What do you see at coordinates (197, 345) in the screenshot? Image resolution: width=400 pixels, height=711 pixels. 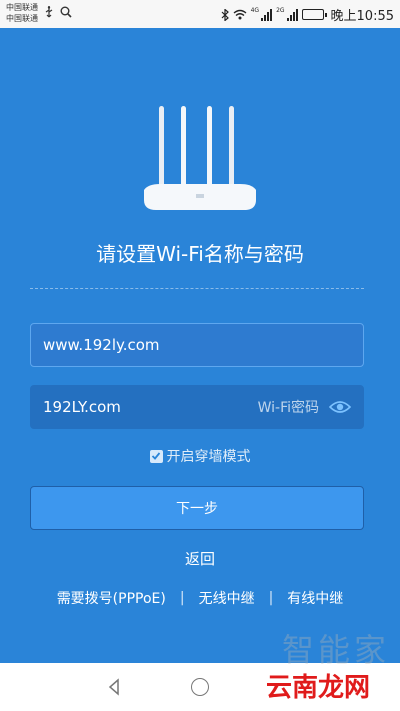 I see `wifi-name-input: www.192ly.com` at bounding box center [197, 345].